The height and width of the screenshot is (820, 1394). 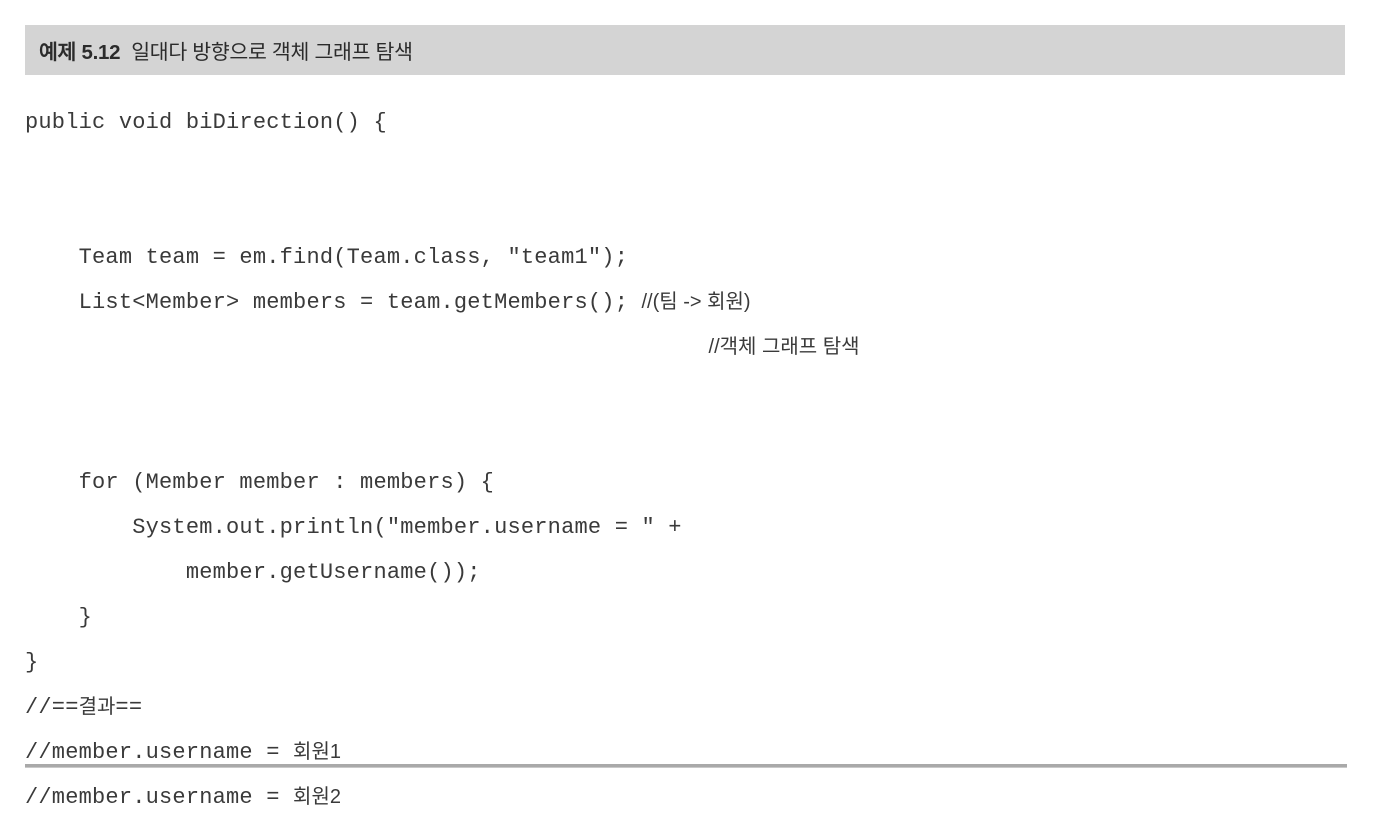 What do you see at coordinates (690, 797) in the screenshot?
I see `code-line: //member.username = 회원2` at bounding box center [690, 797].